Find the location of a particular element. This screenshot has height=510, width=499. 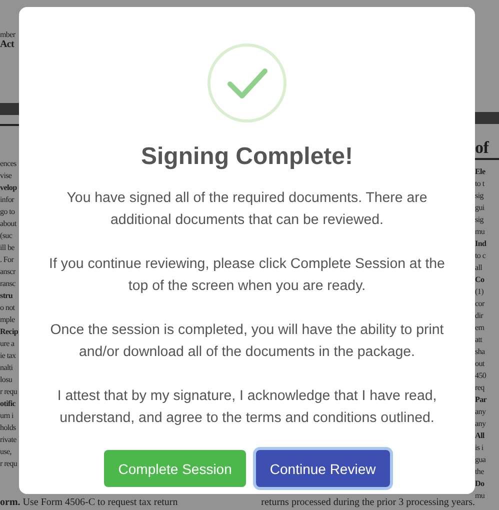

message-text: If you continue reviewing, please click Complete Session at the top of the screen when you are ready. is located at coordinates (247, 275).